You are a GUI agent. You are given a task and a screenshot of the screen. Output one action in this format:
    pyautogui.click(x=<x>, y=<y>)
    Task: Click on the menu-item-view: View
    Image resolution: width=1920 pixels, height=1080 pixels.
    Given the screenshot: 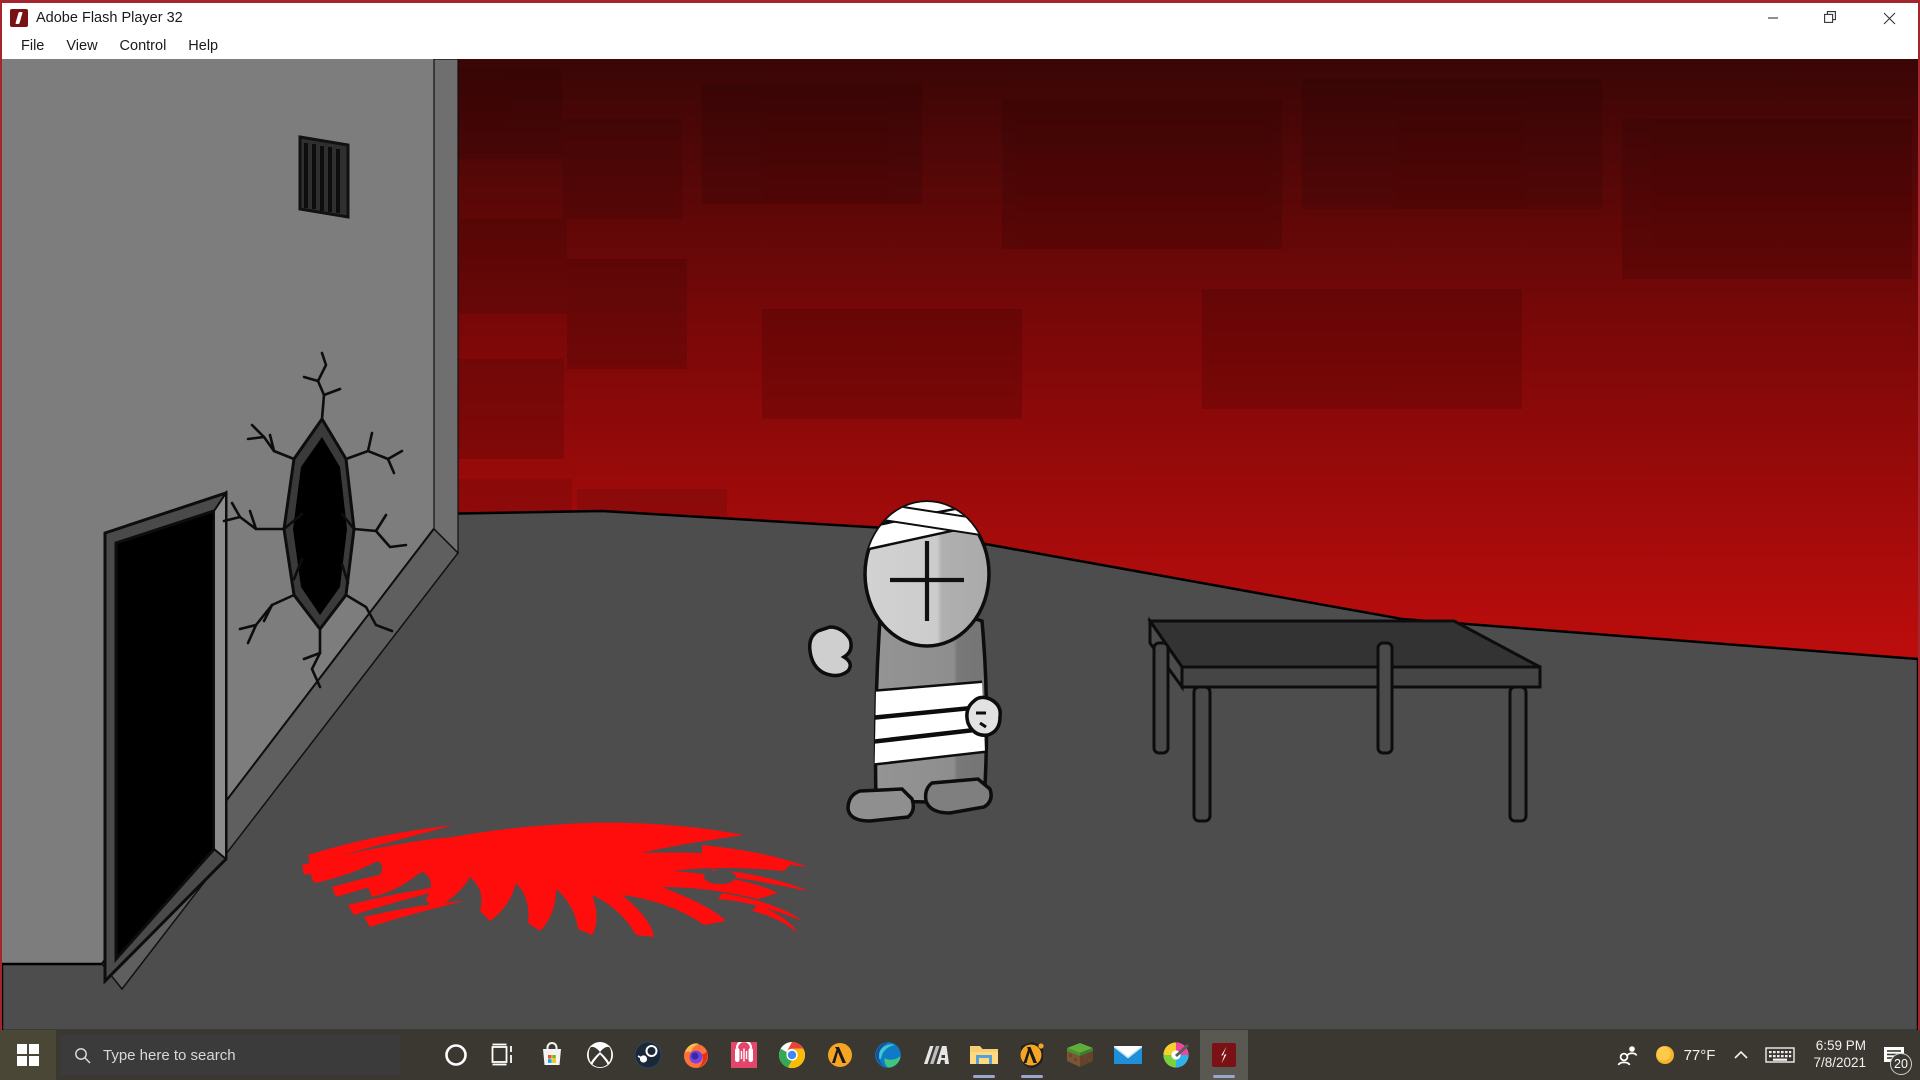 What is the action you would take?
    pyautogui.click(x=81, y=46)
    